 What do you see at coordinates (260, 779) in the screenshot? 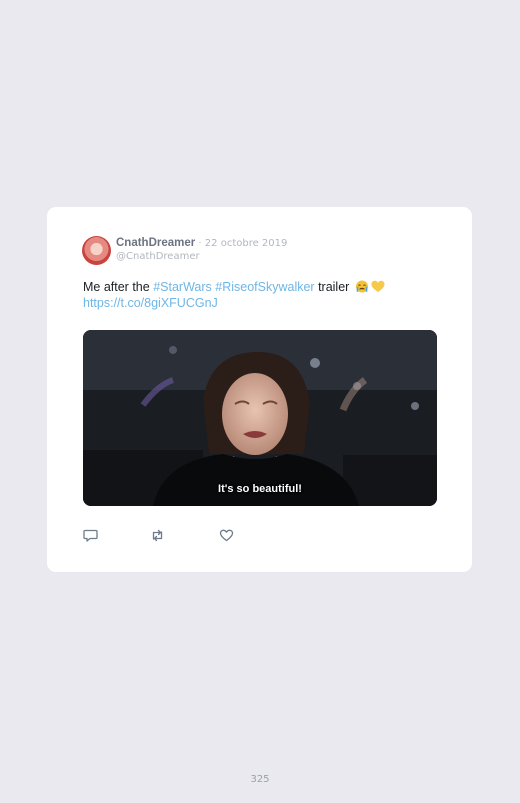
I see `page-number: 325` at bounding box center [260, 779].